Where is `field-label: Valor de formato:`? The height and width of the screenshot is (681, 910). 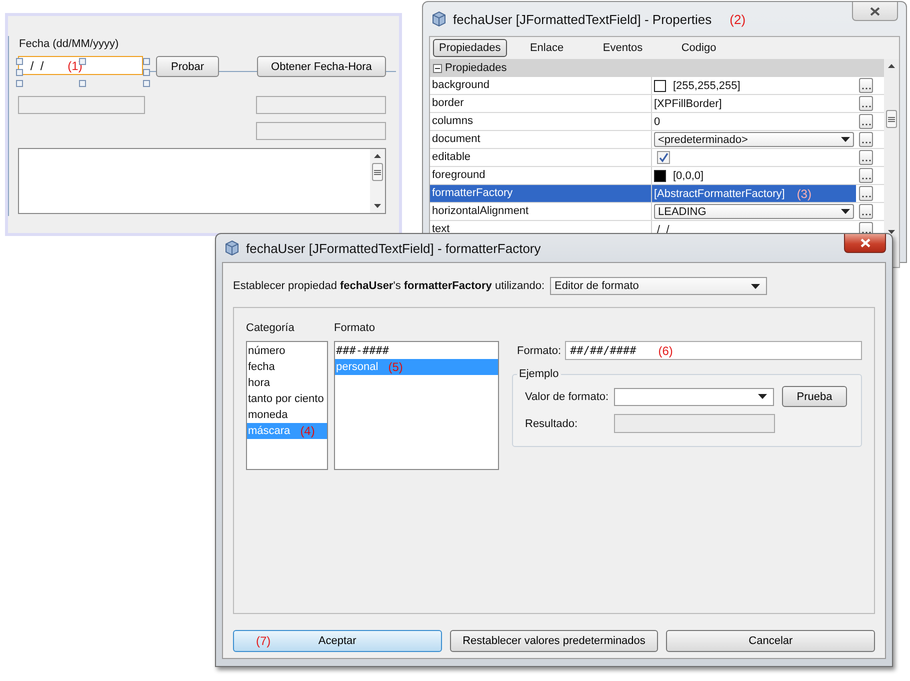 field-label: Valor de formato: is located at coordinates (567, 396).